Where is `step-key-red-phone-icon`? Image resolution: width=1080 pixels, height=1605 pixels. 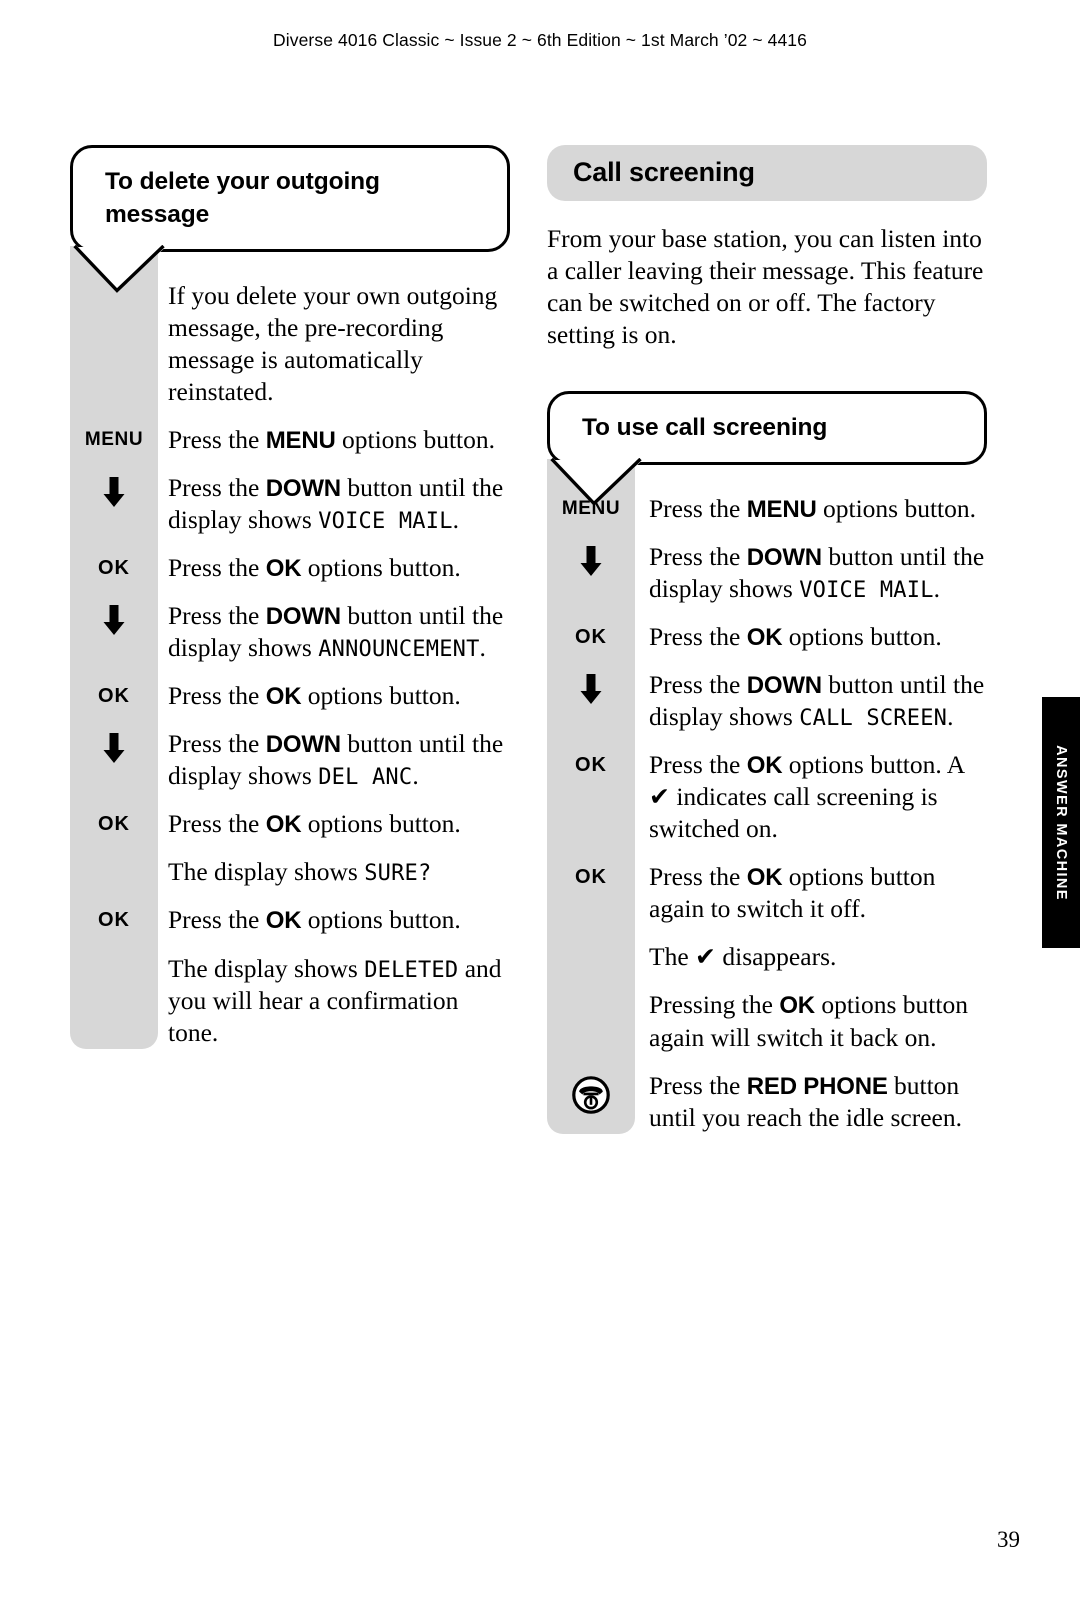
step-key-red-phone-icon is located at coordinates (591, 1092).